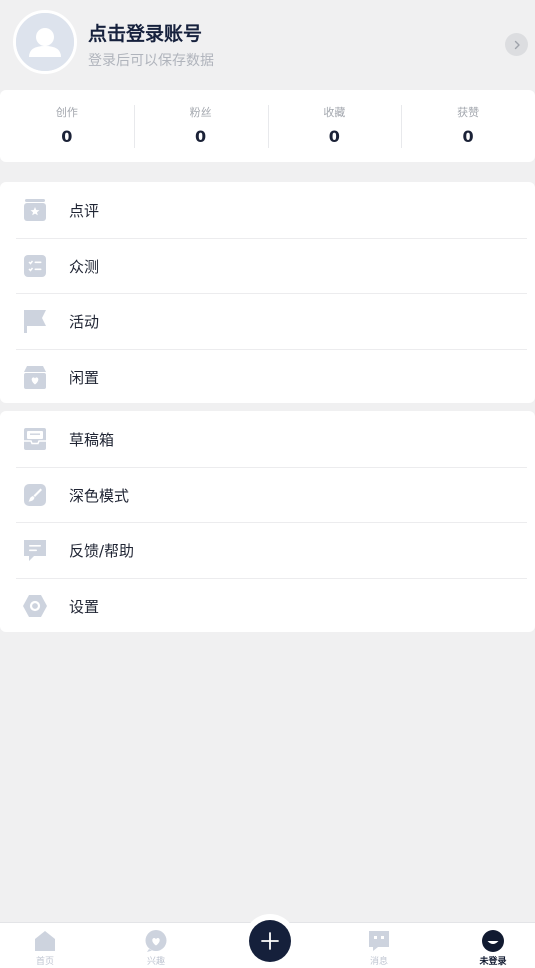 Image resolution: width=535 pixels, height=968 pixels. I want to click on checklist-icon, so click(35, 266).